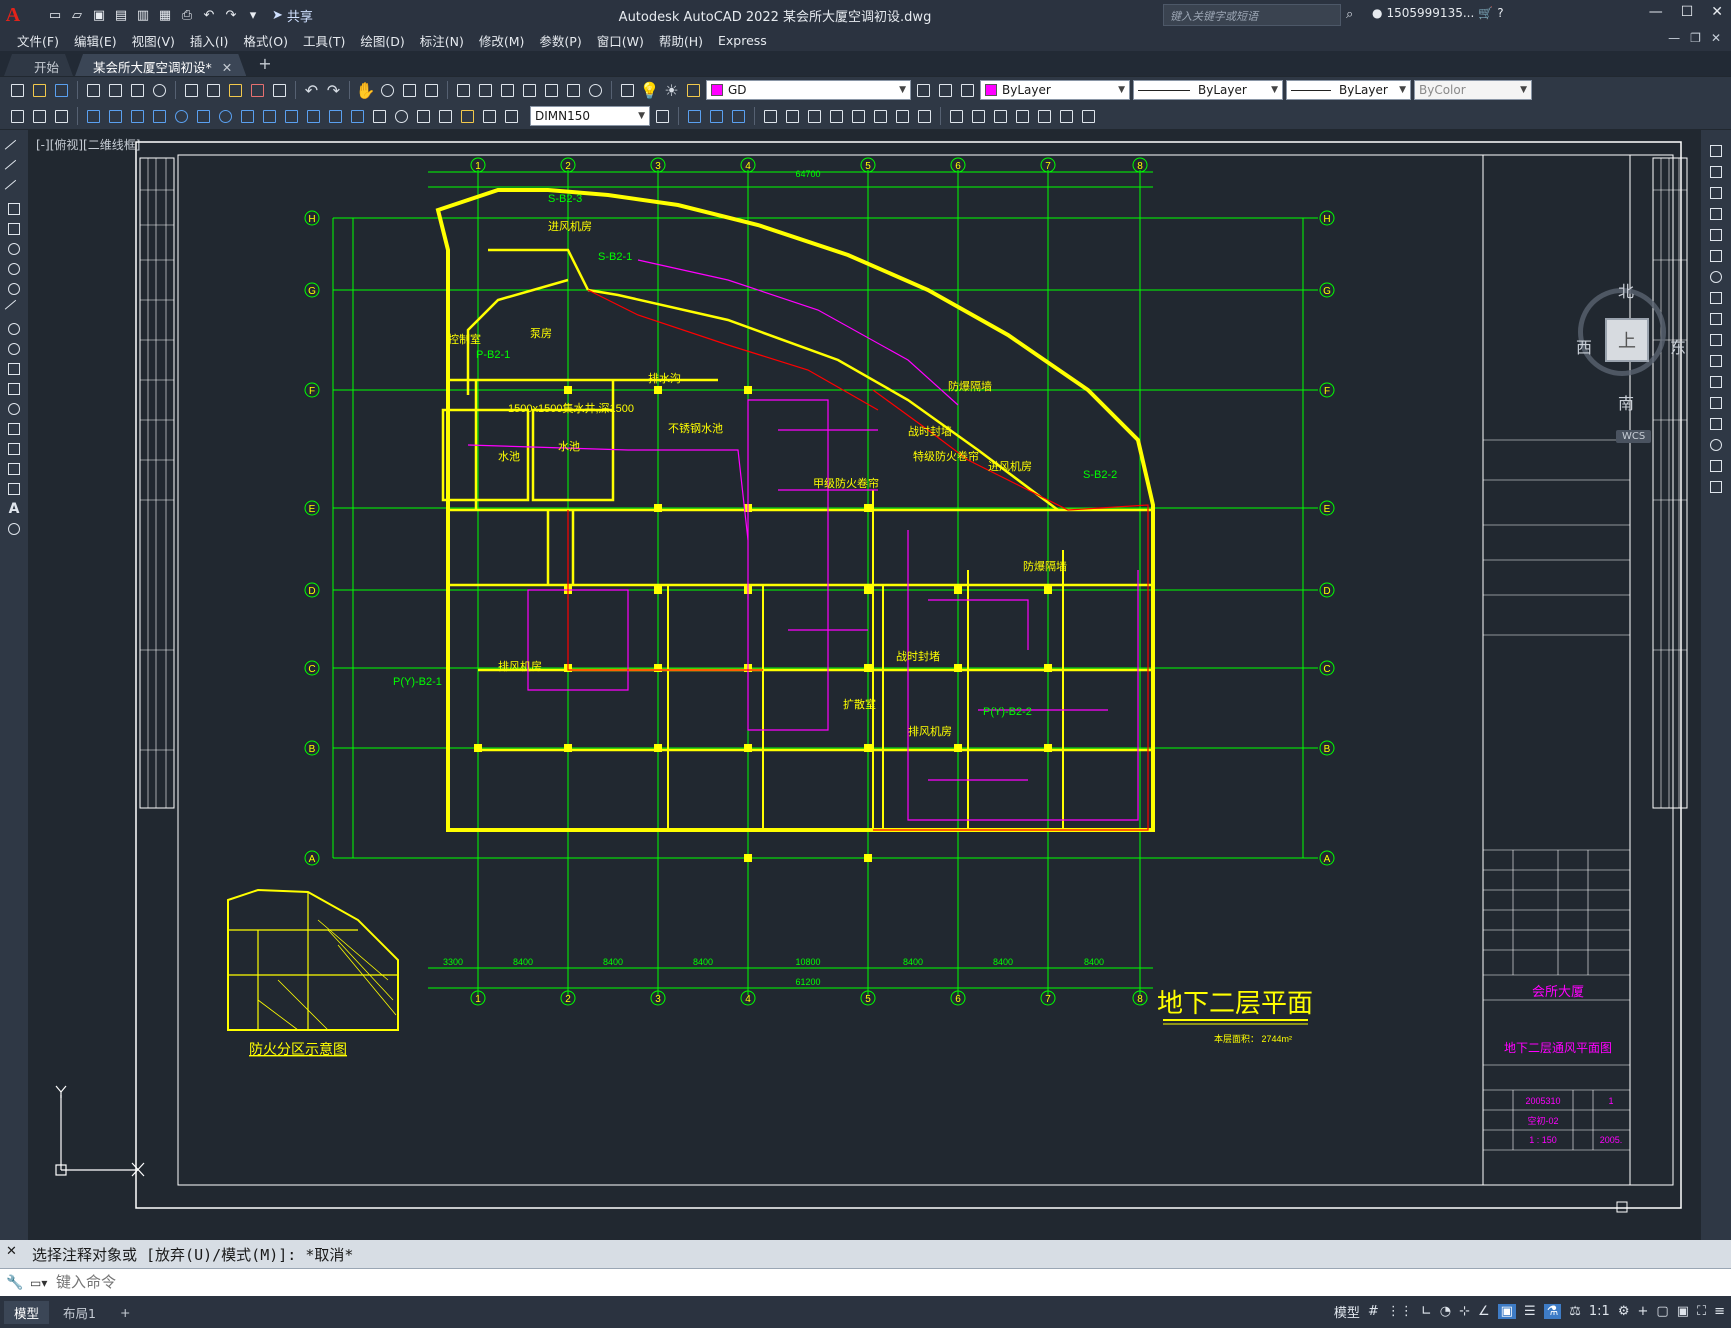  What do you see at coordinates (93, 116) in the screenshot?
I see `linear-dimension-icon` at bounding box center [93, 116].